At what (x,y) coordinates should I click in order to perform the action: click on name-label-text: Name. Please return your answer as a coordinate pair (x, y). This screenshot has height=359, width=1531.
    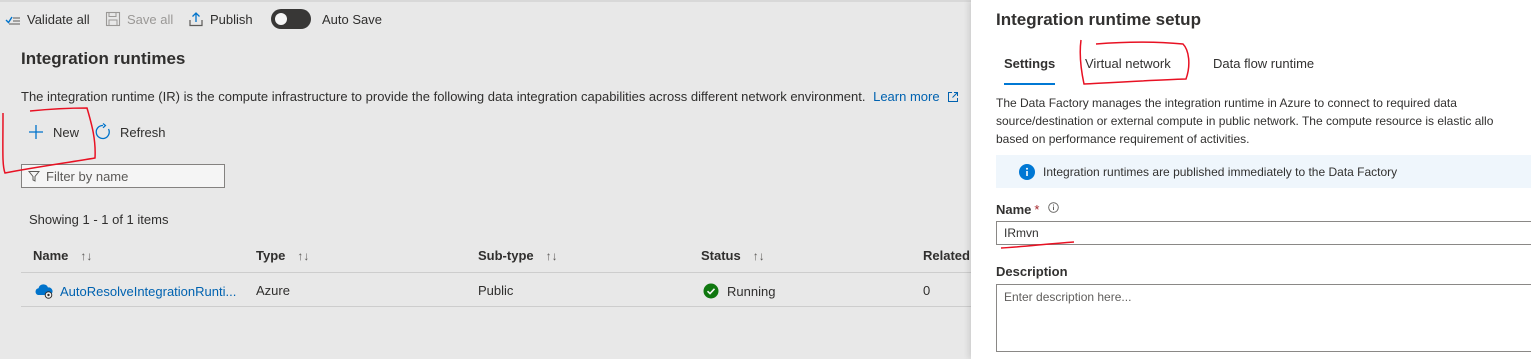
    Looking at the image, I should click on (1014, 209).